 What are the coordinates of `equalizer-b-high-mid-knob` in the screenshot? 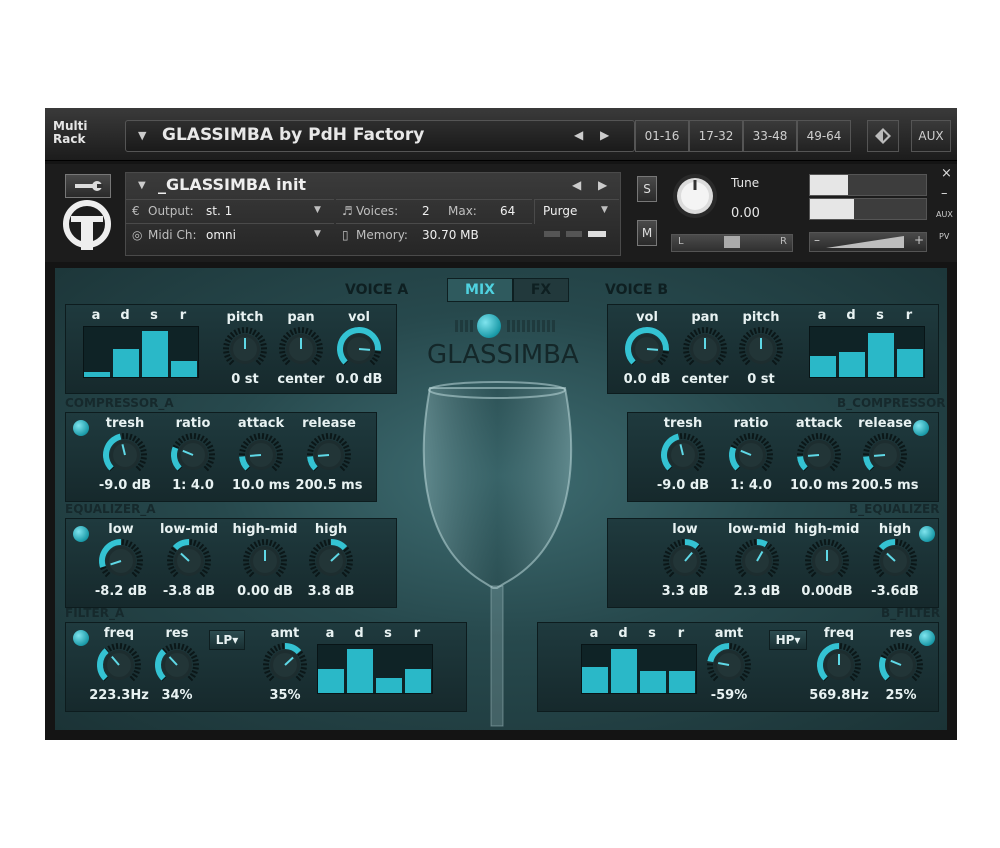 It's located at (827, 561).